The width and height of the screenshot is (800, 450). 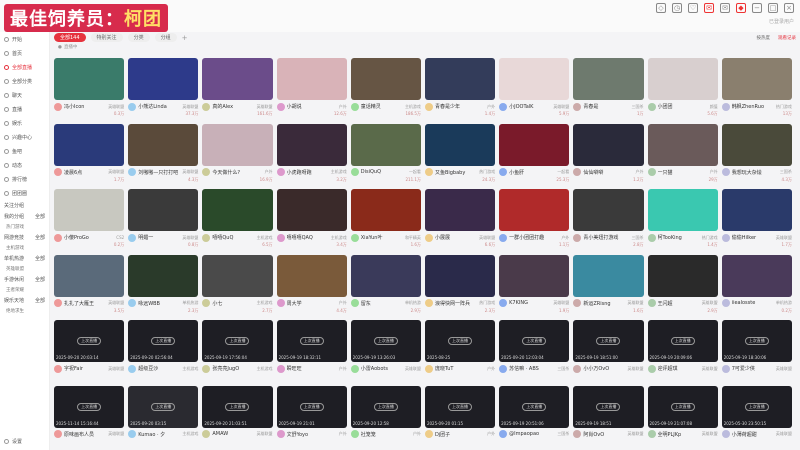 What do you see at coordinates (534, 406) in the screenshot?
I see `stream-thumbnail: 上次直播 2025-09-19 20:51:06` at bounding box center [534, 406].